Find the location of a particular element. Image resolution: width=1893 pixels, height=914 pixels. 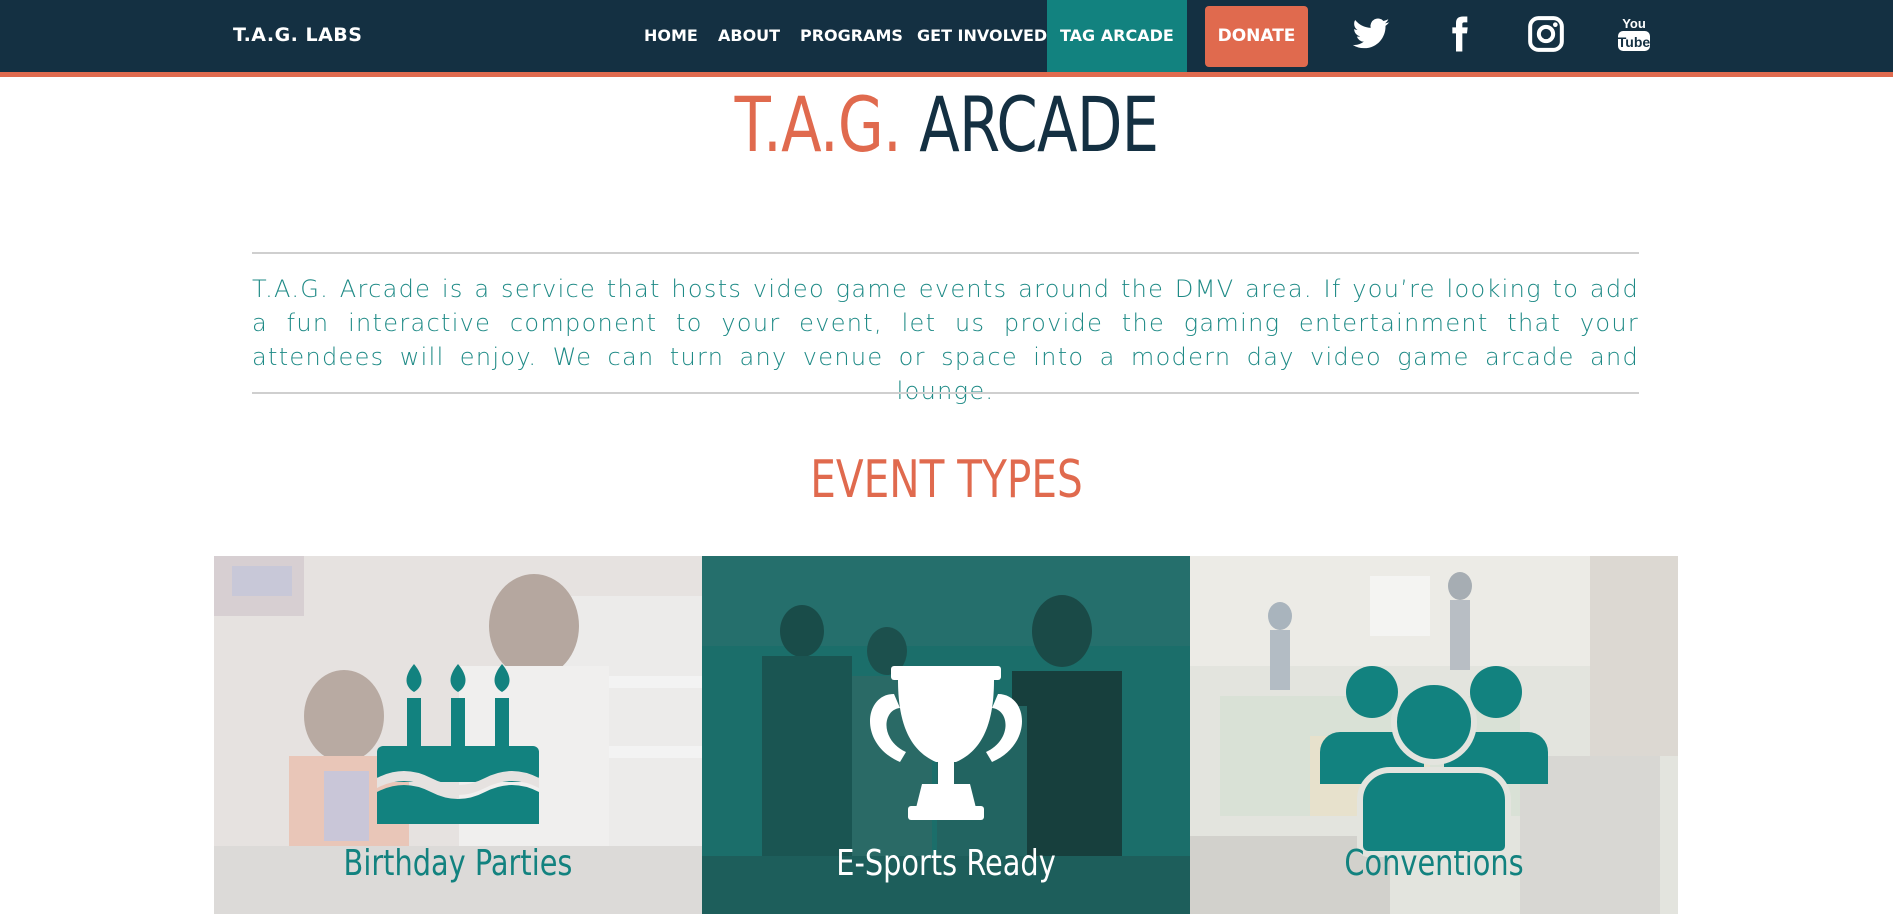

facebook-icon is located at coordinates (1459, 34).